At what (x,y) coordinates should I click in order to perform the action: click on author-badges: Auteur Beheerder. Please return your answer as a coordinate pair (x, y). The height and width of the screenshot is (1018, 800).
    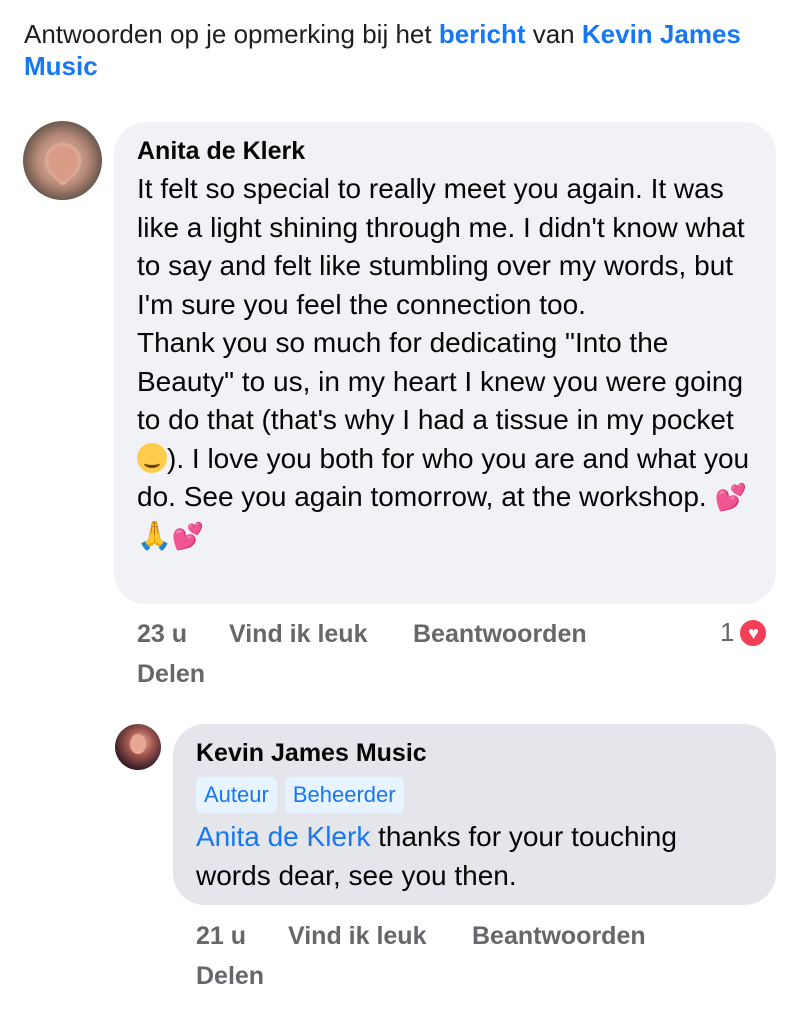
    Looking at the image, I should click on (300, 795).